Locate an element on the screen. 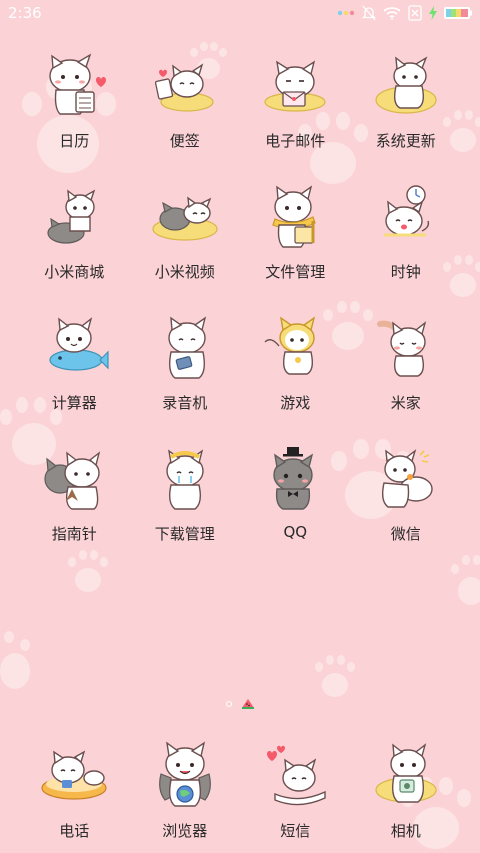 The width and height of the screenshot is (480, 853). app-calculator: 计算器 is located at coordinates (74, 377).